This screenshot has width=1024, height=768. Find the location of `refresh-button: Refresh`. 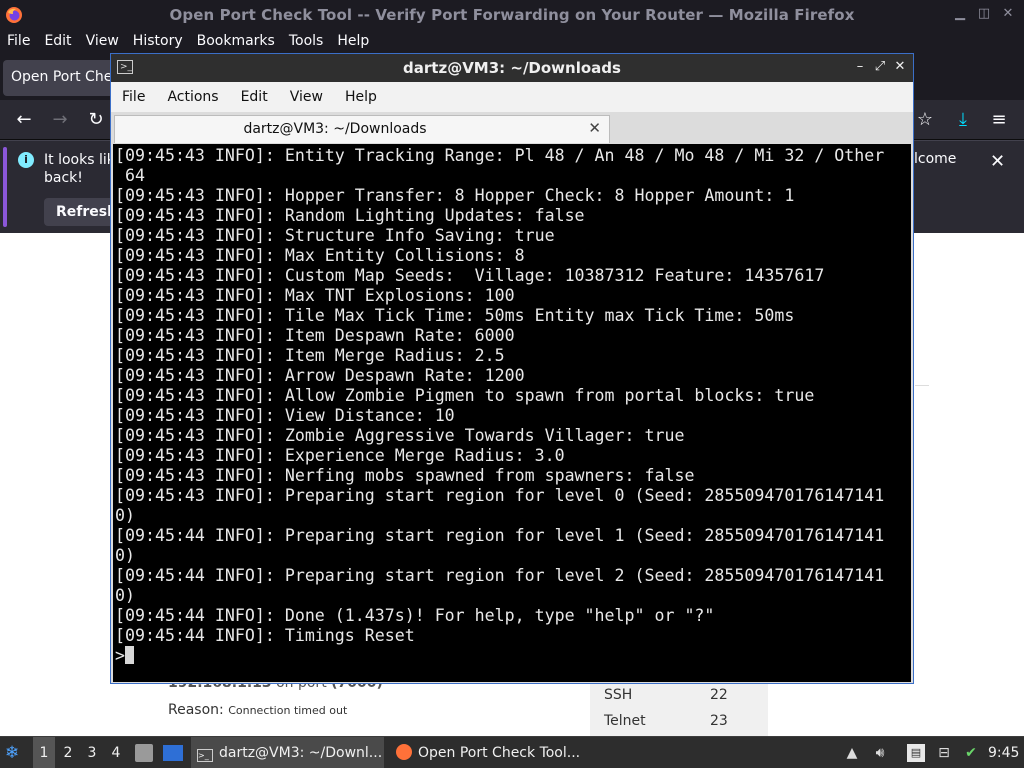

refresh-button: Refresh is located at coordinates (81, 212).